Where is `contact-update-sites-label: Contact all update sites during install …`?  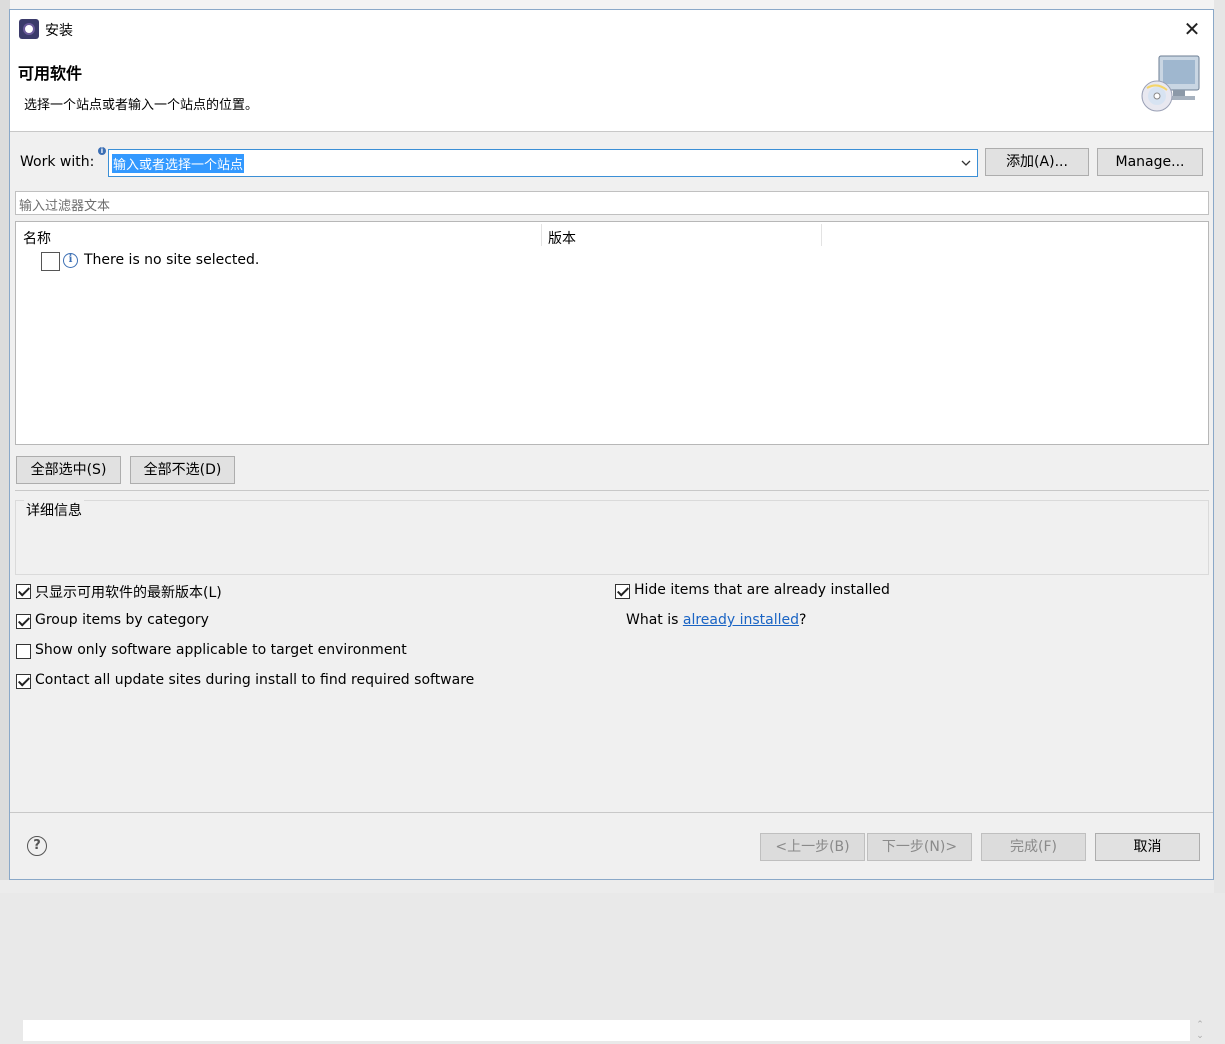 contact-update-sites-label: Contact all update sites during install … is located at coordinates (254, 680).